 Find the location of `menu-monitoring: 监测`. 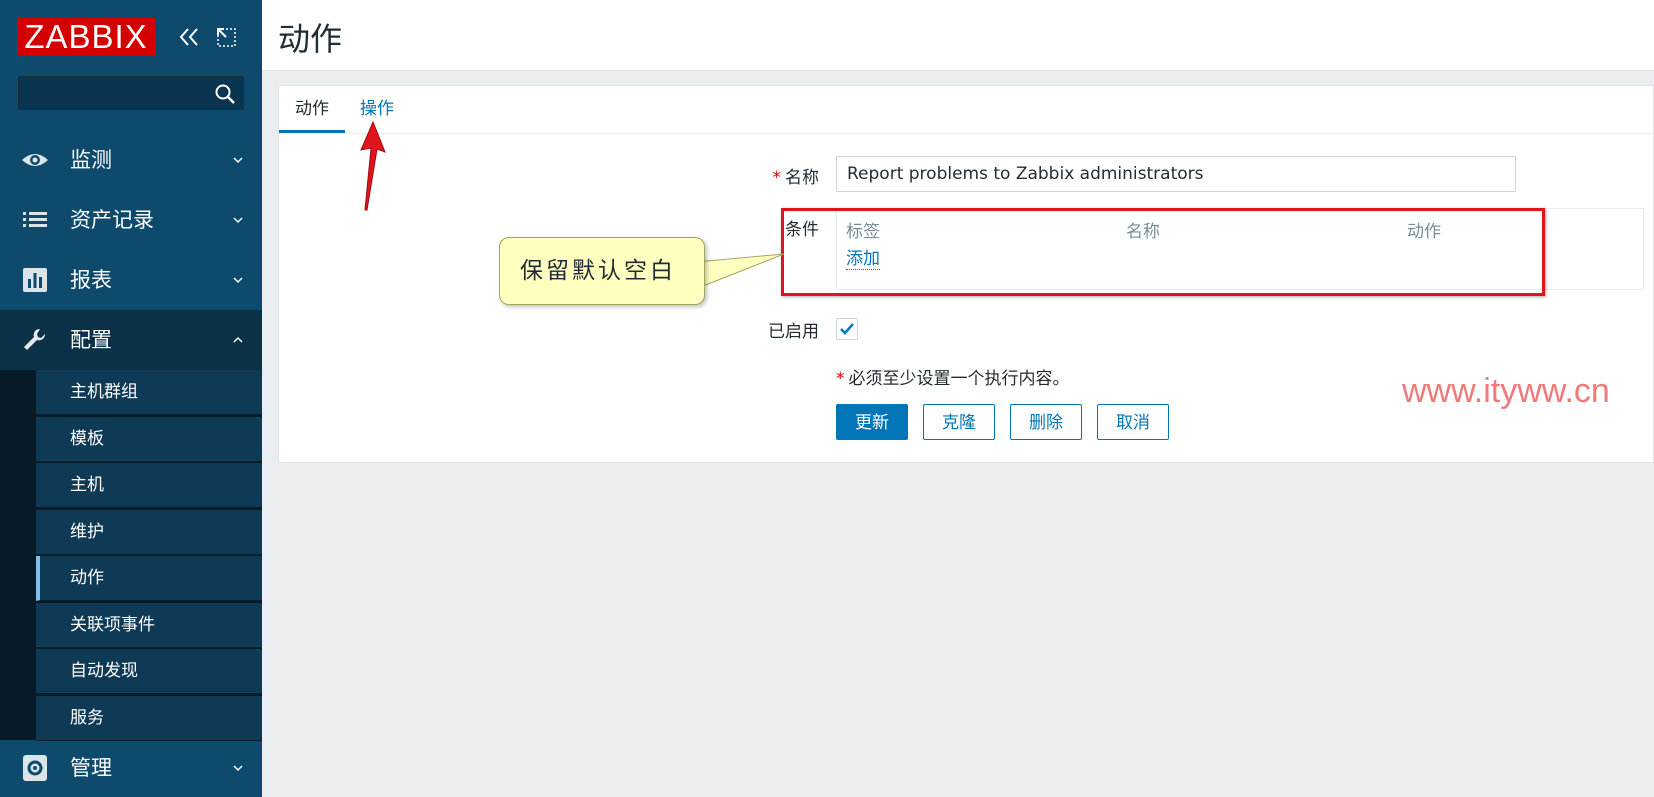

menu-monitoring: 监测 is located at coordinates (131, 160).